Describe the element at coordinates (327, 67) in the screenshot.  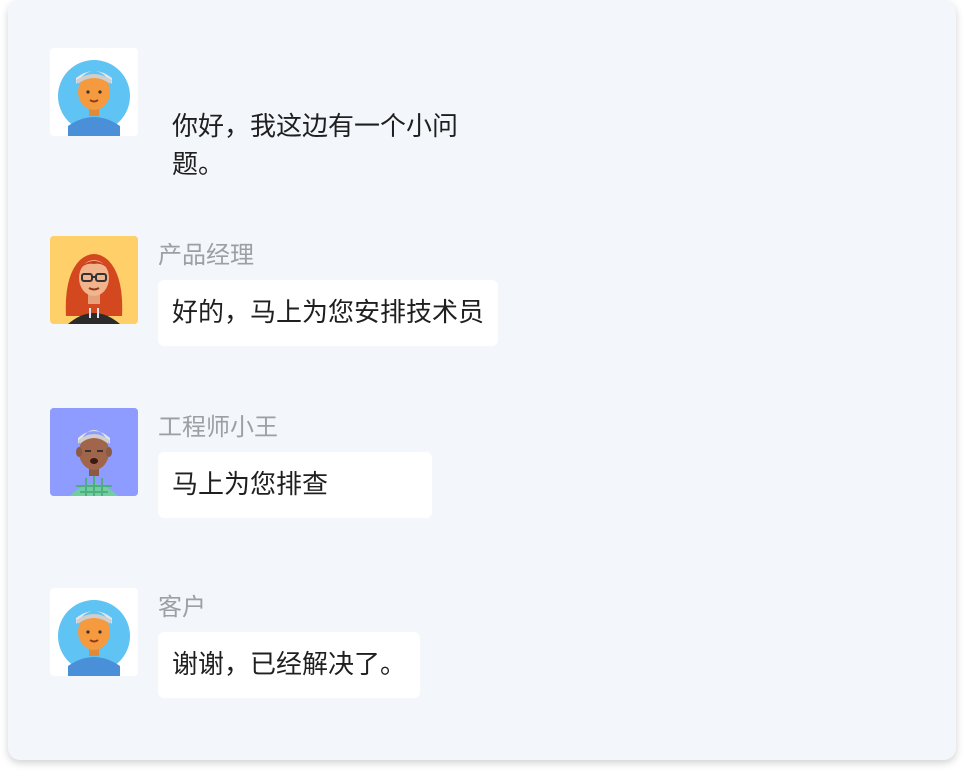
I see `sender-name` at that location.